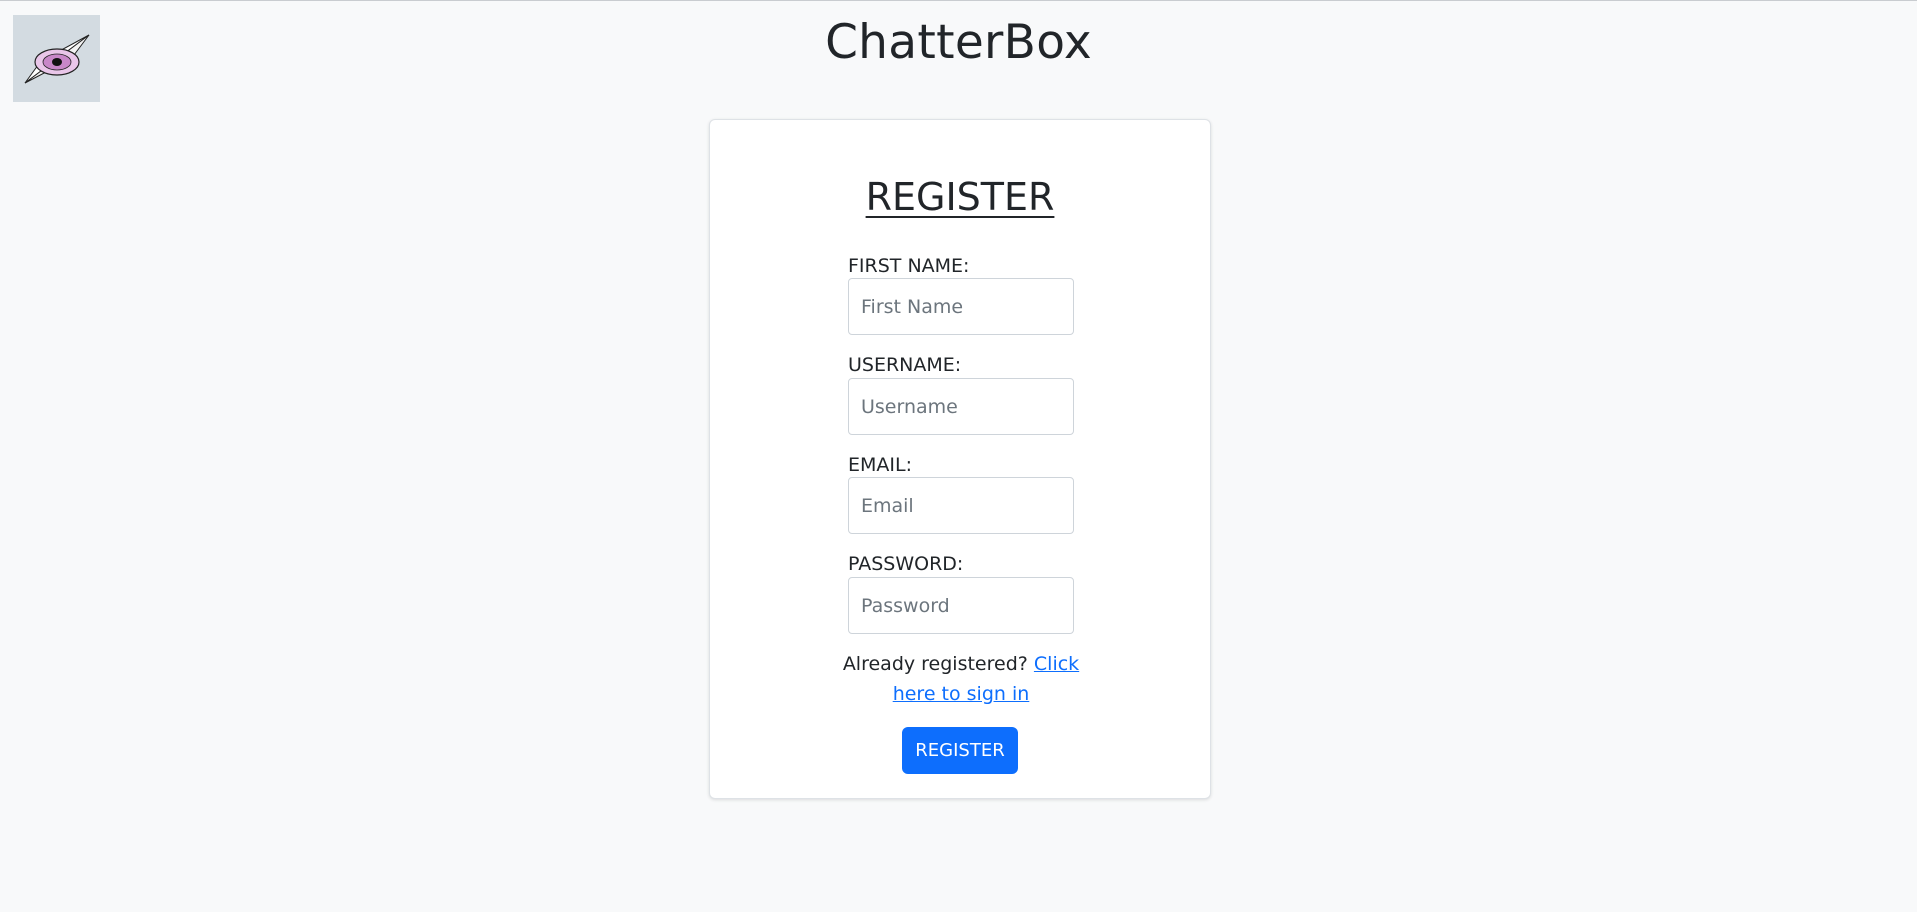  What do you see at coordinates (905, 365) in the screenshot?
I see `username-label: USERNAME:` at bounding box center [905, 365].